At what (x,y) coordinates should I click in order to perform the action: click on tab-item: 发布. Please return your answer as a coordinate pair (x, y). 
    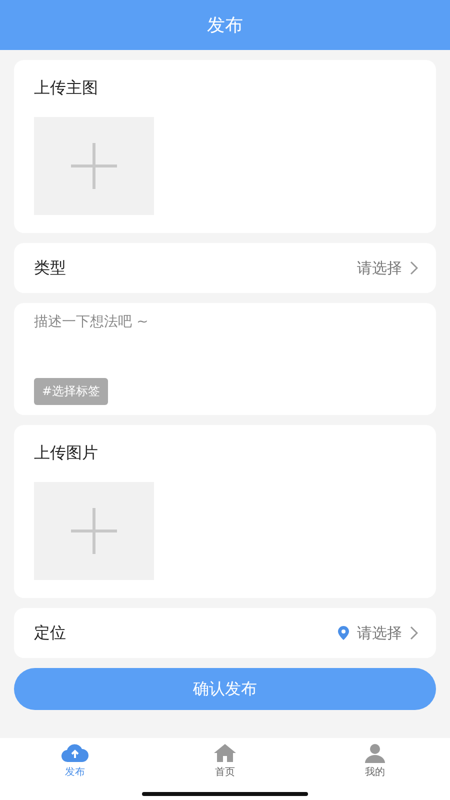
    Looking at the image, I should click on (75, 771).